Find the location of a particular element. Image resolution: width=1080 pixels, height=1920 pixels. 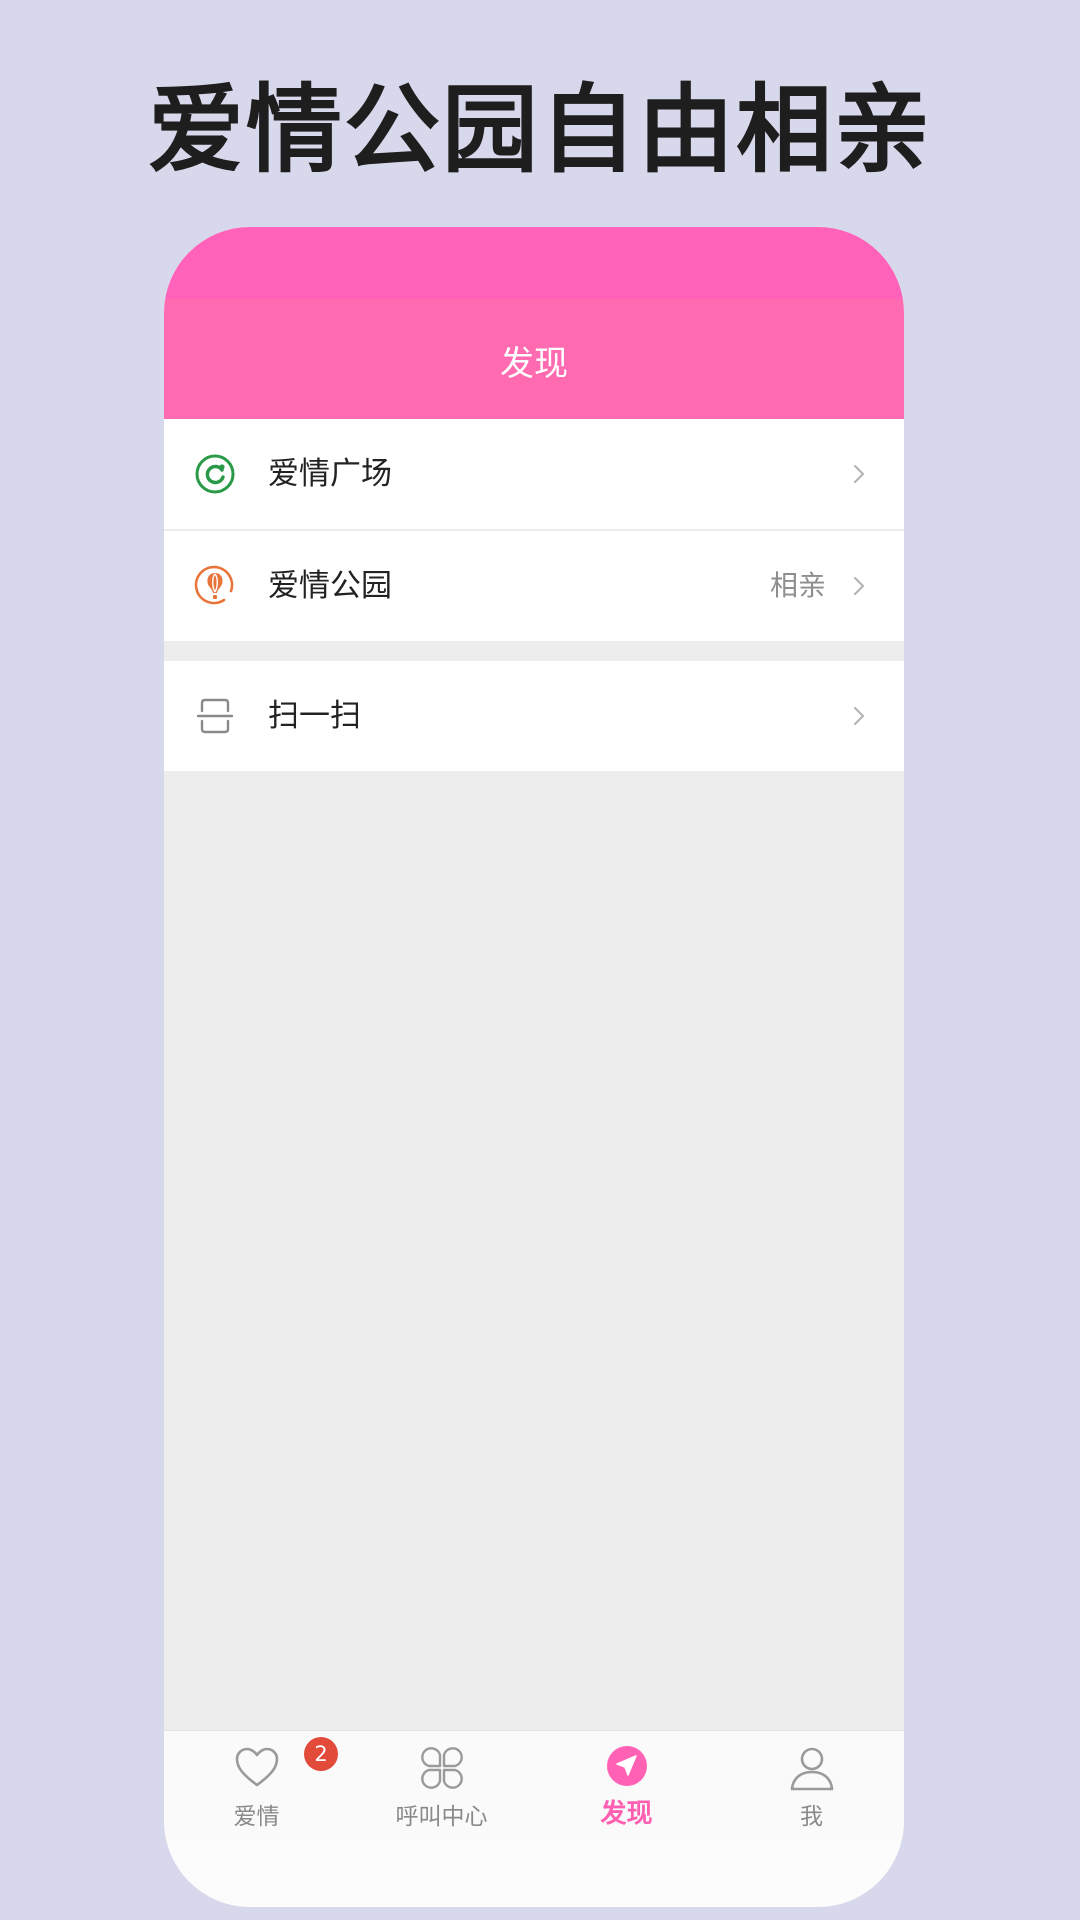

menu-item-scan: 扫一扫 is located at coordinates (534, 716).